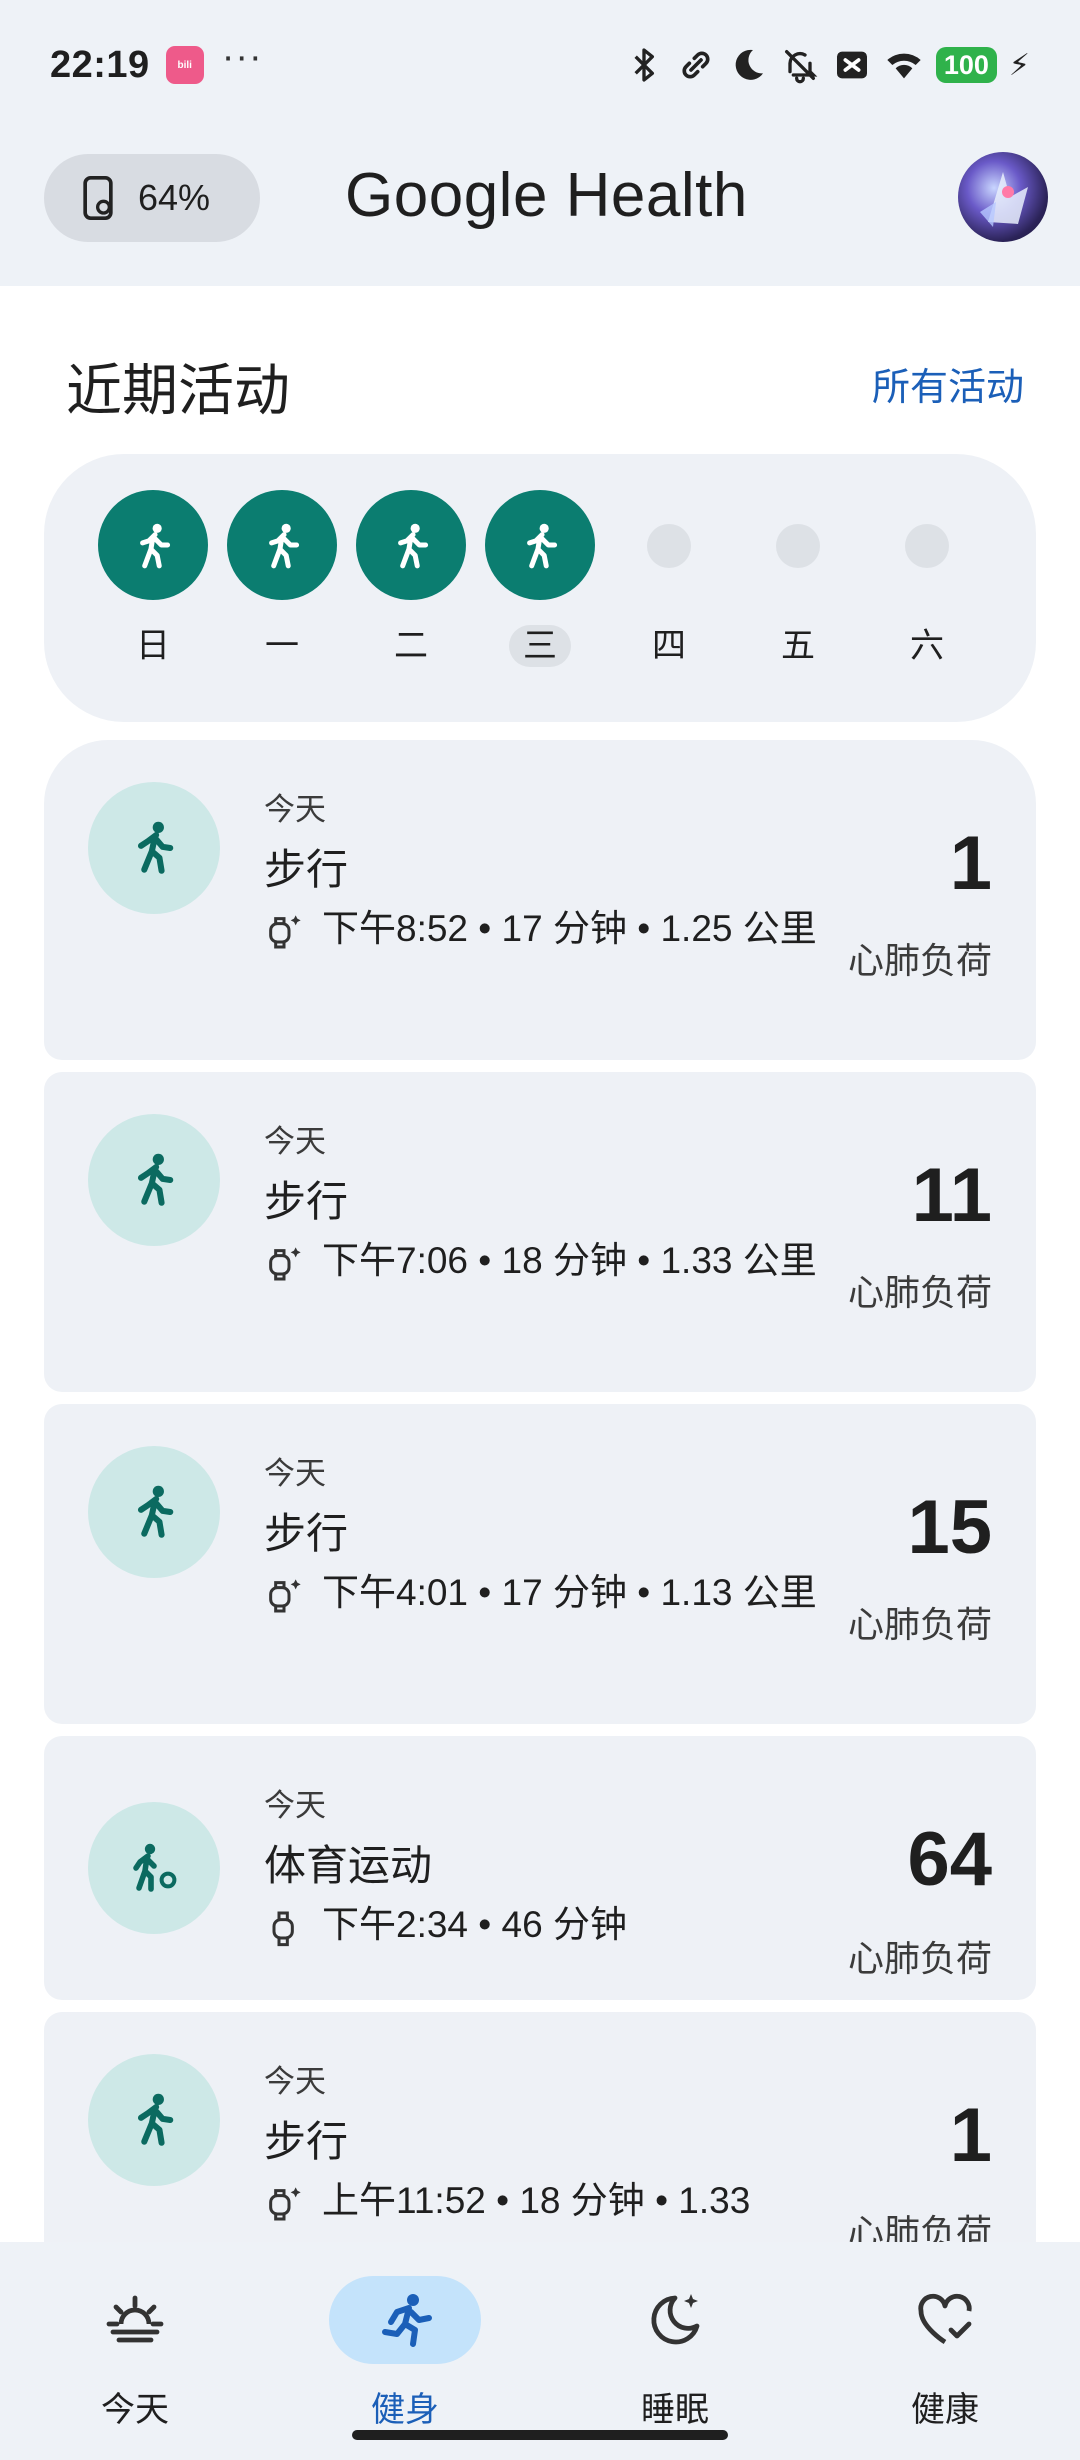  What do you see at coordinates (904, 66) in the screenshot?
I see `wifi-icon` at bounding box center [904, 66].